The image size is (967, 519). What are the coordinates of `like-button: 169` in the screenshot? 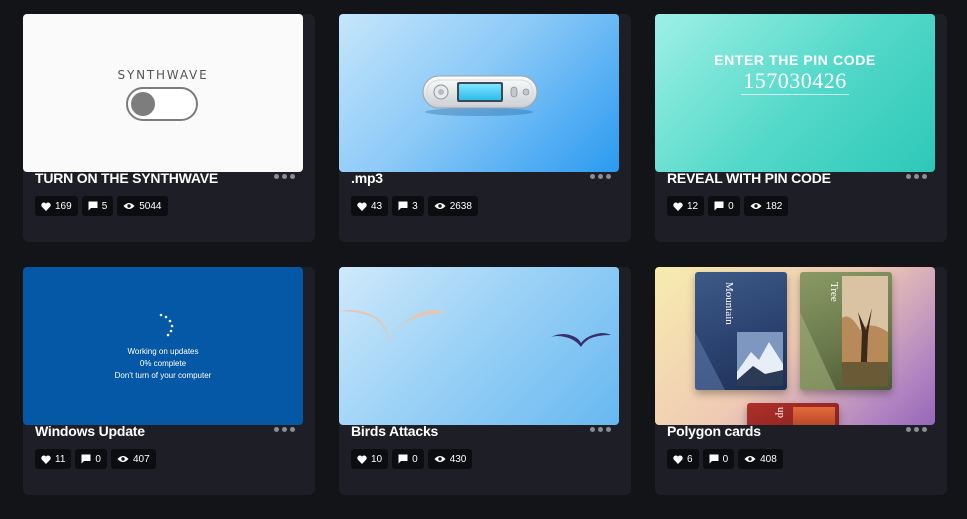 It's located at (56, 206).